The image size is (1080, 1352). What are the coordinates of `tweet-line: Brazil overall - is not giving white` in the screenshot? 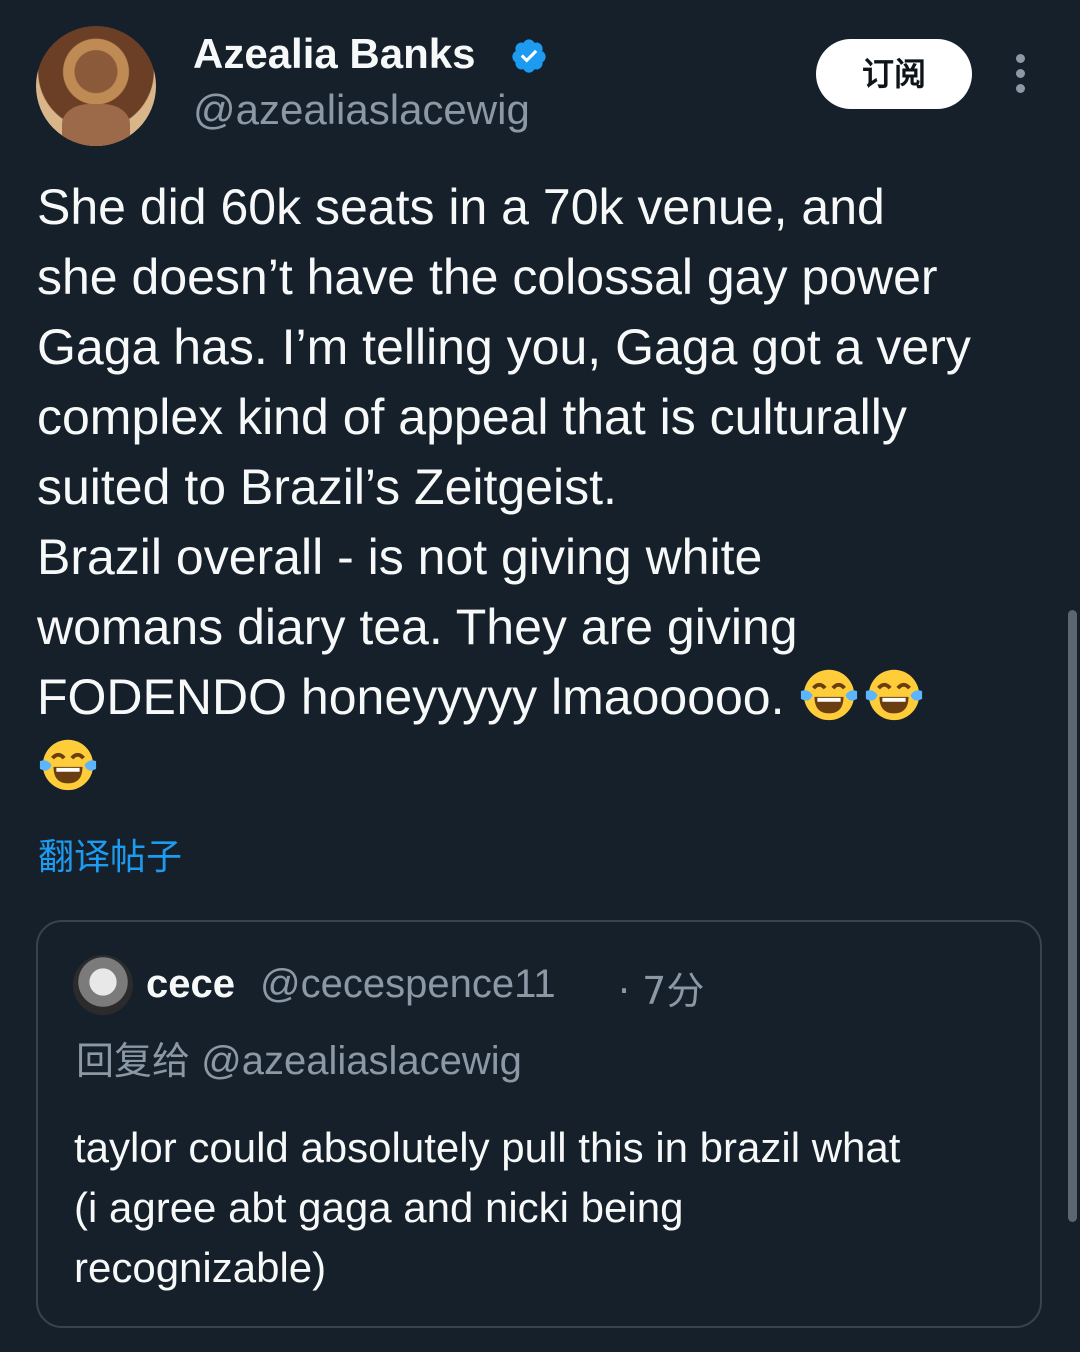 It's located at (400, 557).